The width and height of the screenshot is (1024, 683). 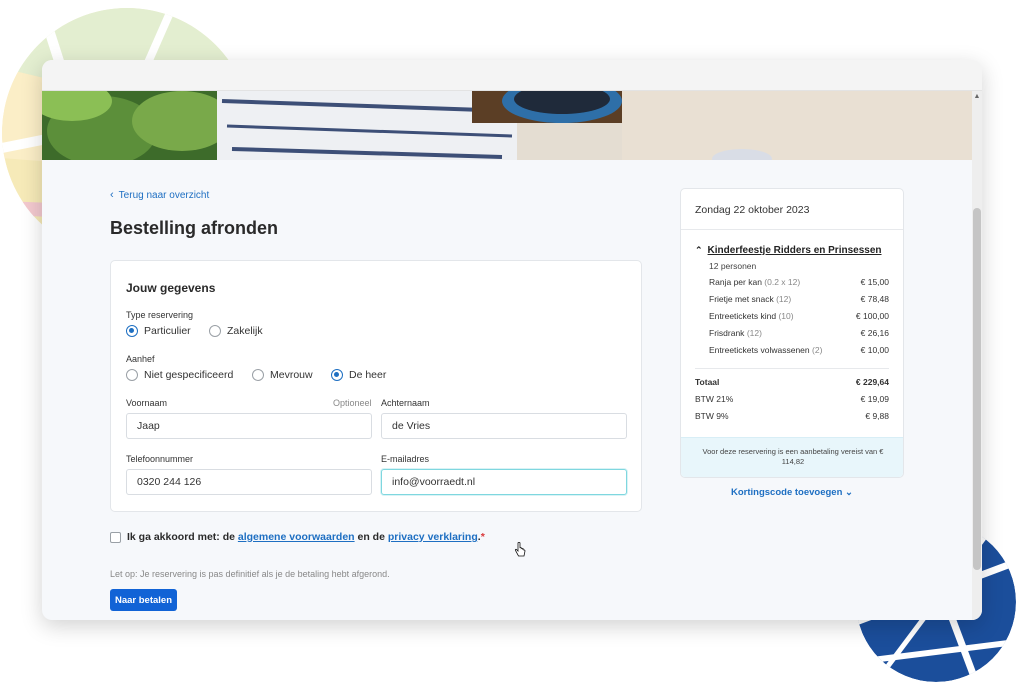 What do you see at coordinates (164, 195) in the screenshot?
I see `back-link-label: Terug naar overzicht` at bounding box center [164, 195].